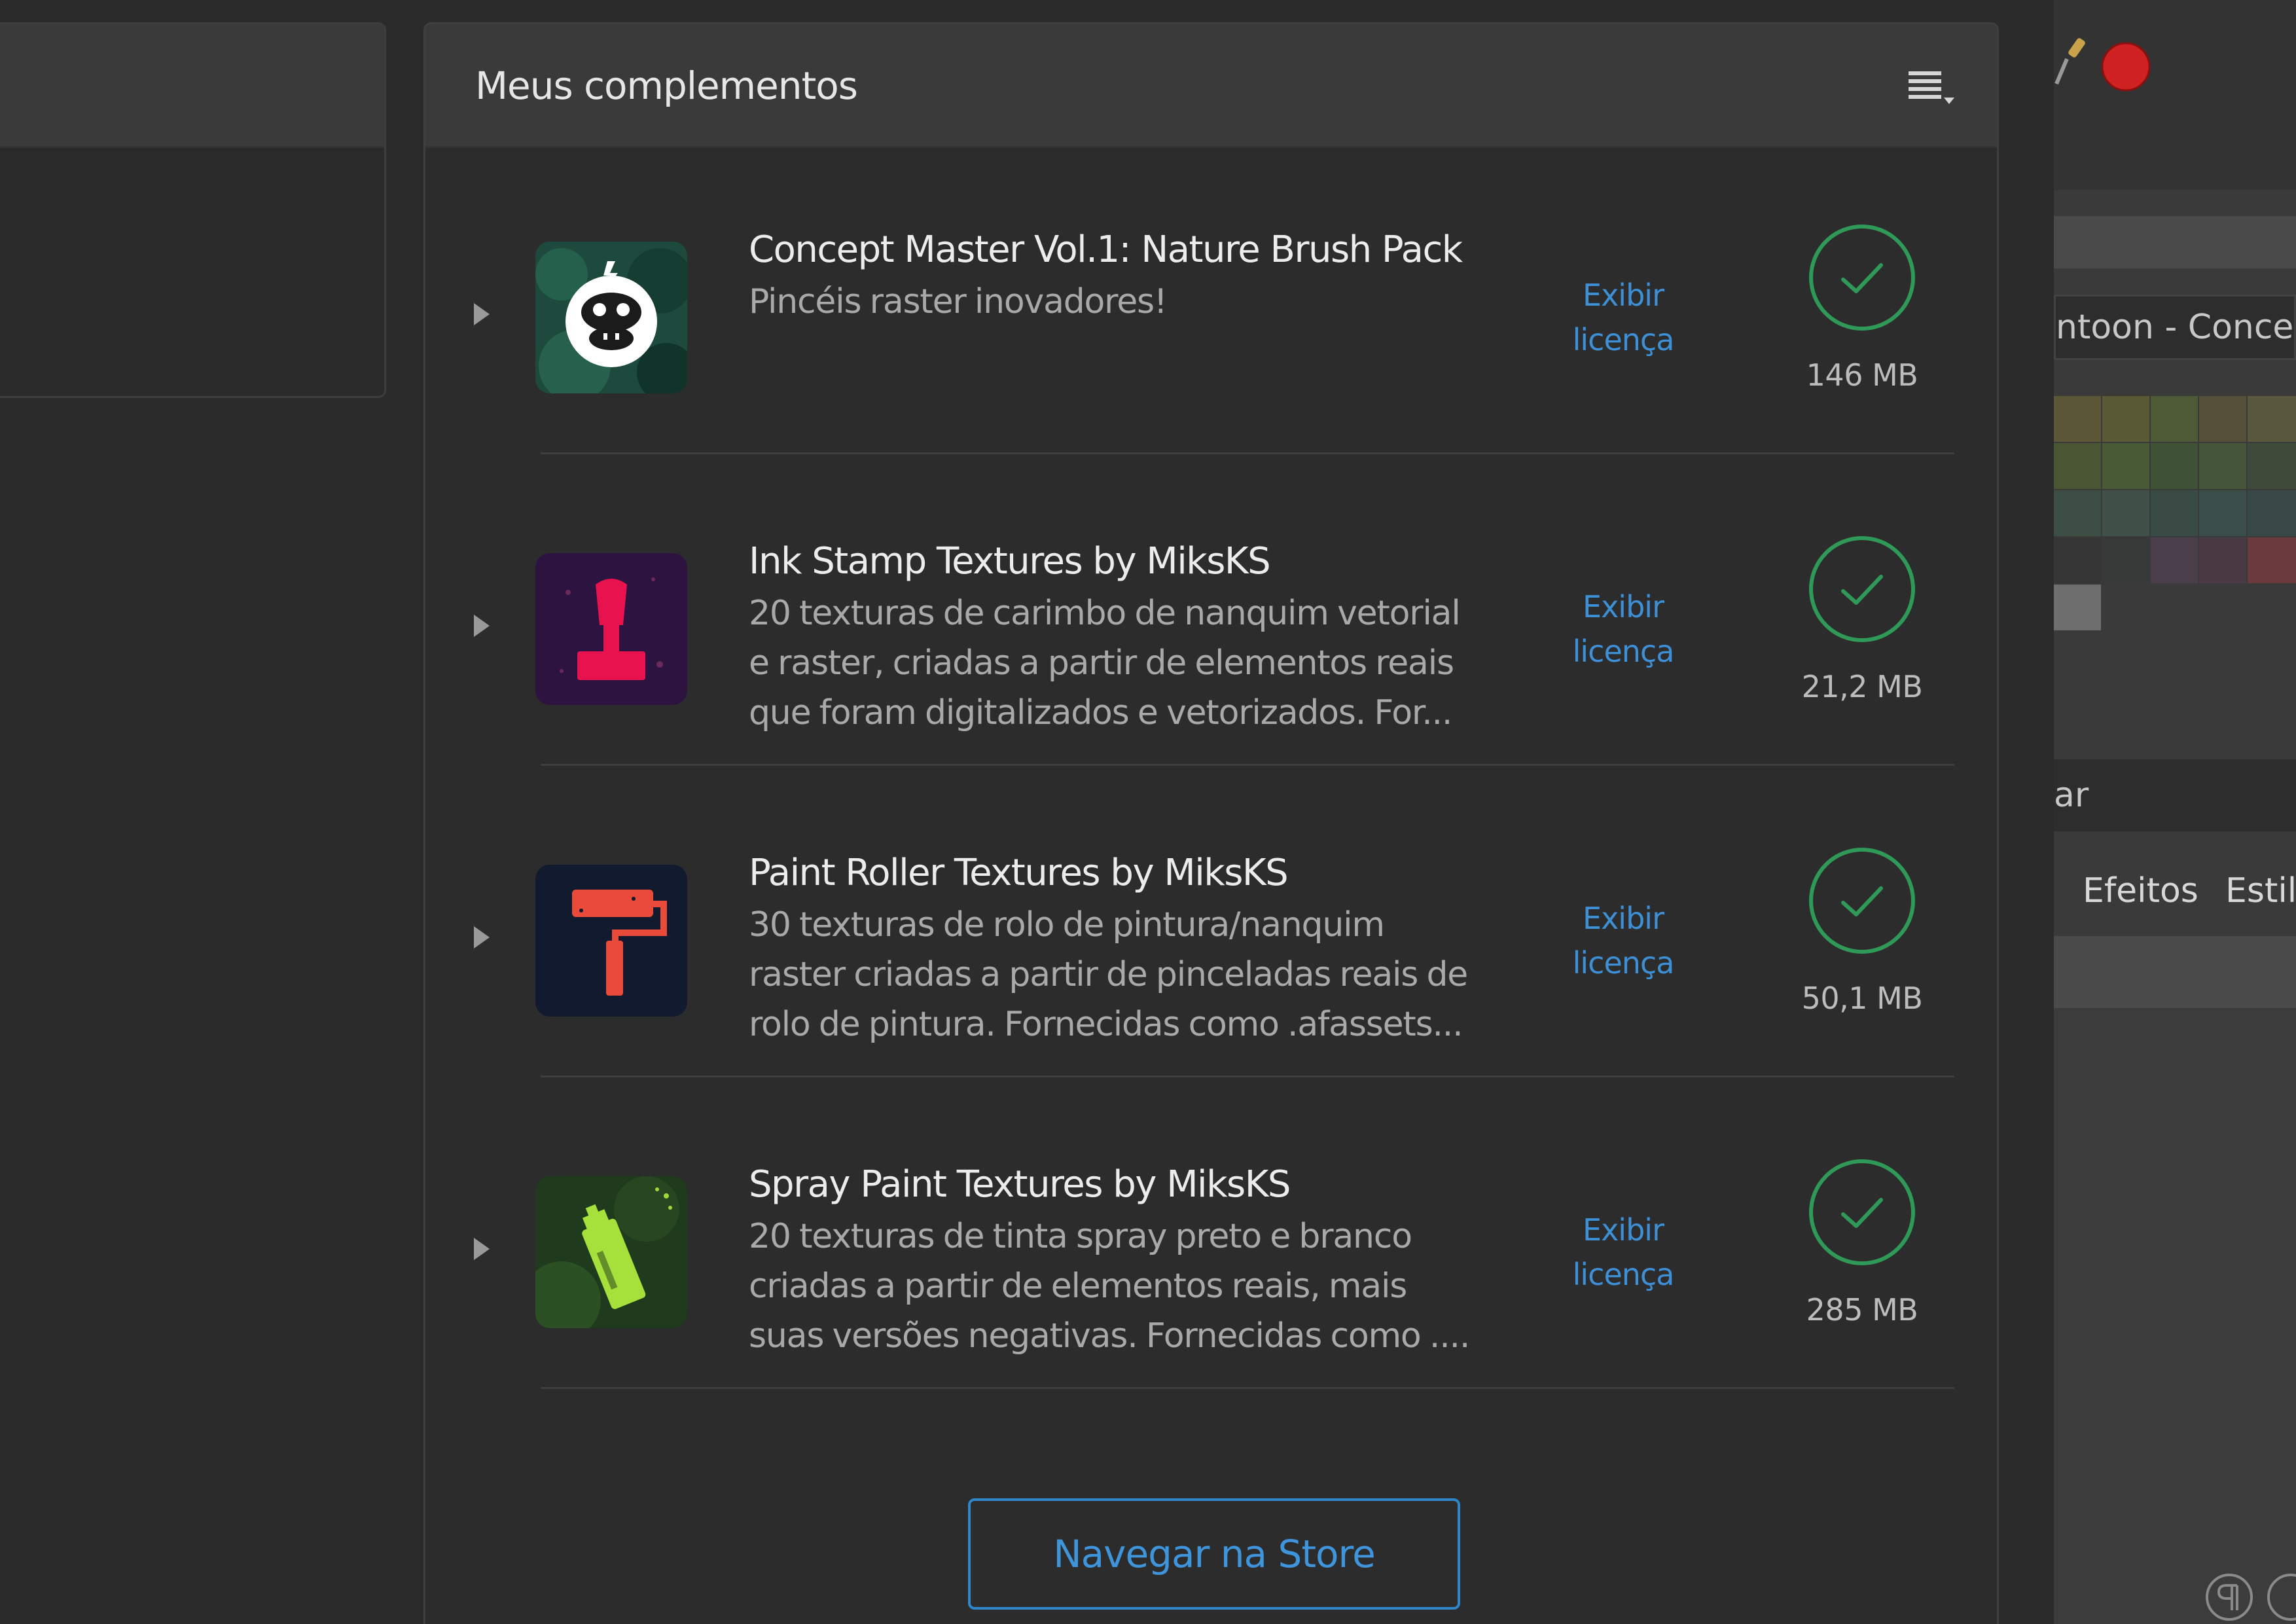 This screenshot has width=2296, height=1624. I want to click on addon-description: Pincéis raster inovadores!, so click(958, 301).